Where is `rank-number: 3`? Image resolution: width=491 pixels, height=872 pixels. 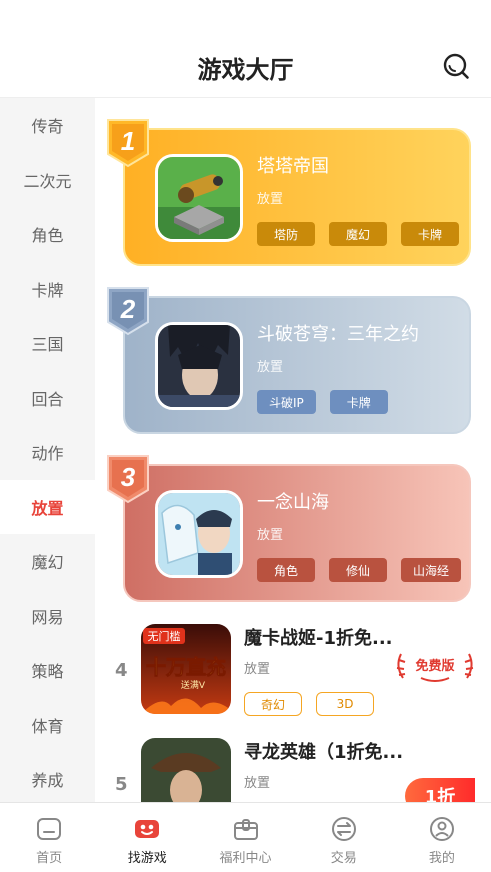 rank-number: 3 is located at coordinates (128, 477).